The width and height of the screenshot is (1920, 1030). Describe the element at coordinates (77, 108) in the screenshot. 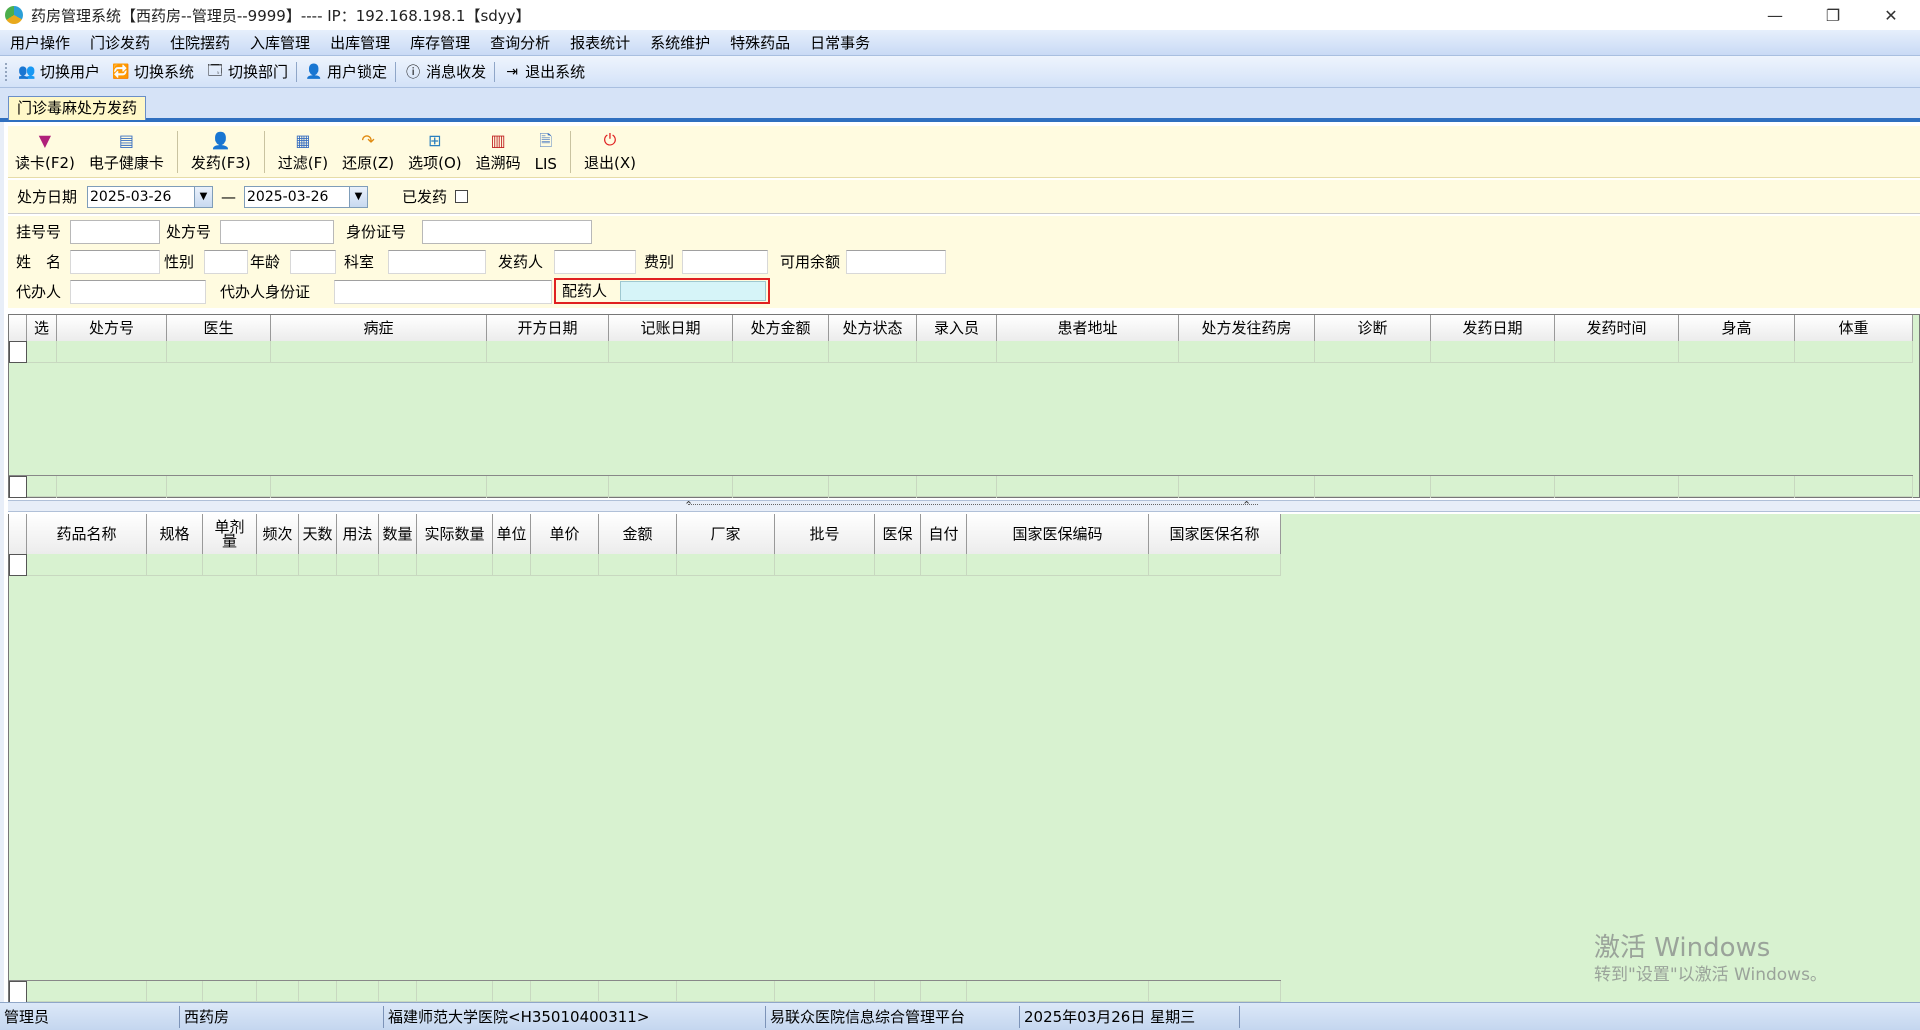

I see `tab-narcotic-dispense: 门诊毒麻处方发药` at that location.